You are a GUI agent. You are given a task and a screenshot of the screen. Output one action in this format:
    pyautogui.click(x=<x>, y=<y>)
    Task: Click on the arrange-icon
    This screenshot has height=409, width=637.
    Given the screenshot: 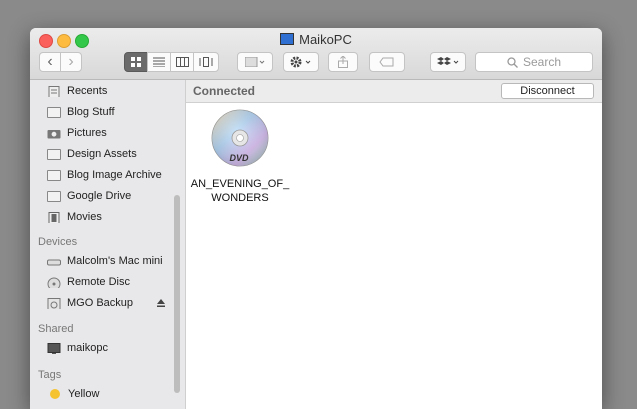 What is the action you would take?
    pyautogui.click(x=255, y=62)
    